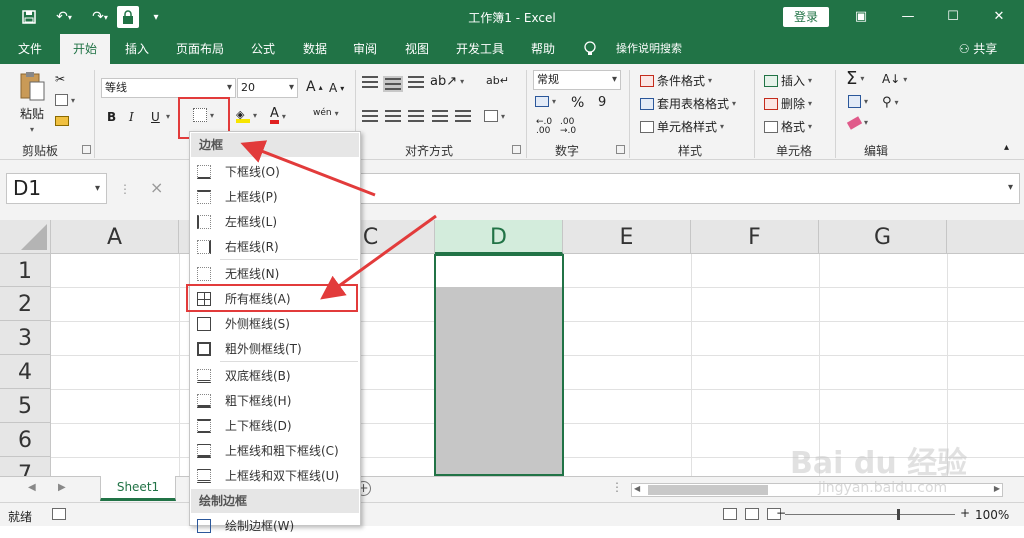 This screenshot has width=1024, height=538. Describe the element at coordinates (278, 115) in the screenshot. I see `font-color-button: A ▾` at that location.